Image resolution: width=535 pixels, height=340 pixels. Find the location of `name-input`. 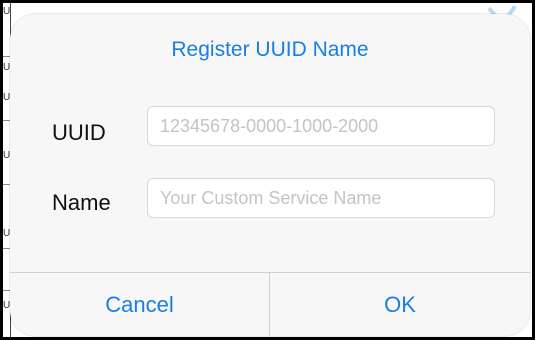

name-input is located at coordinates (321, 198).